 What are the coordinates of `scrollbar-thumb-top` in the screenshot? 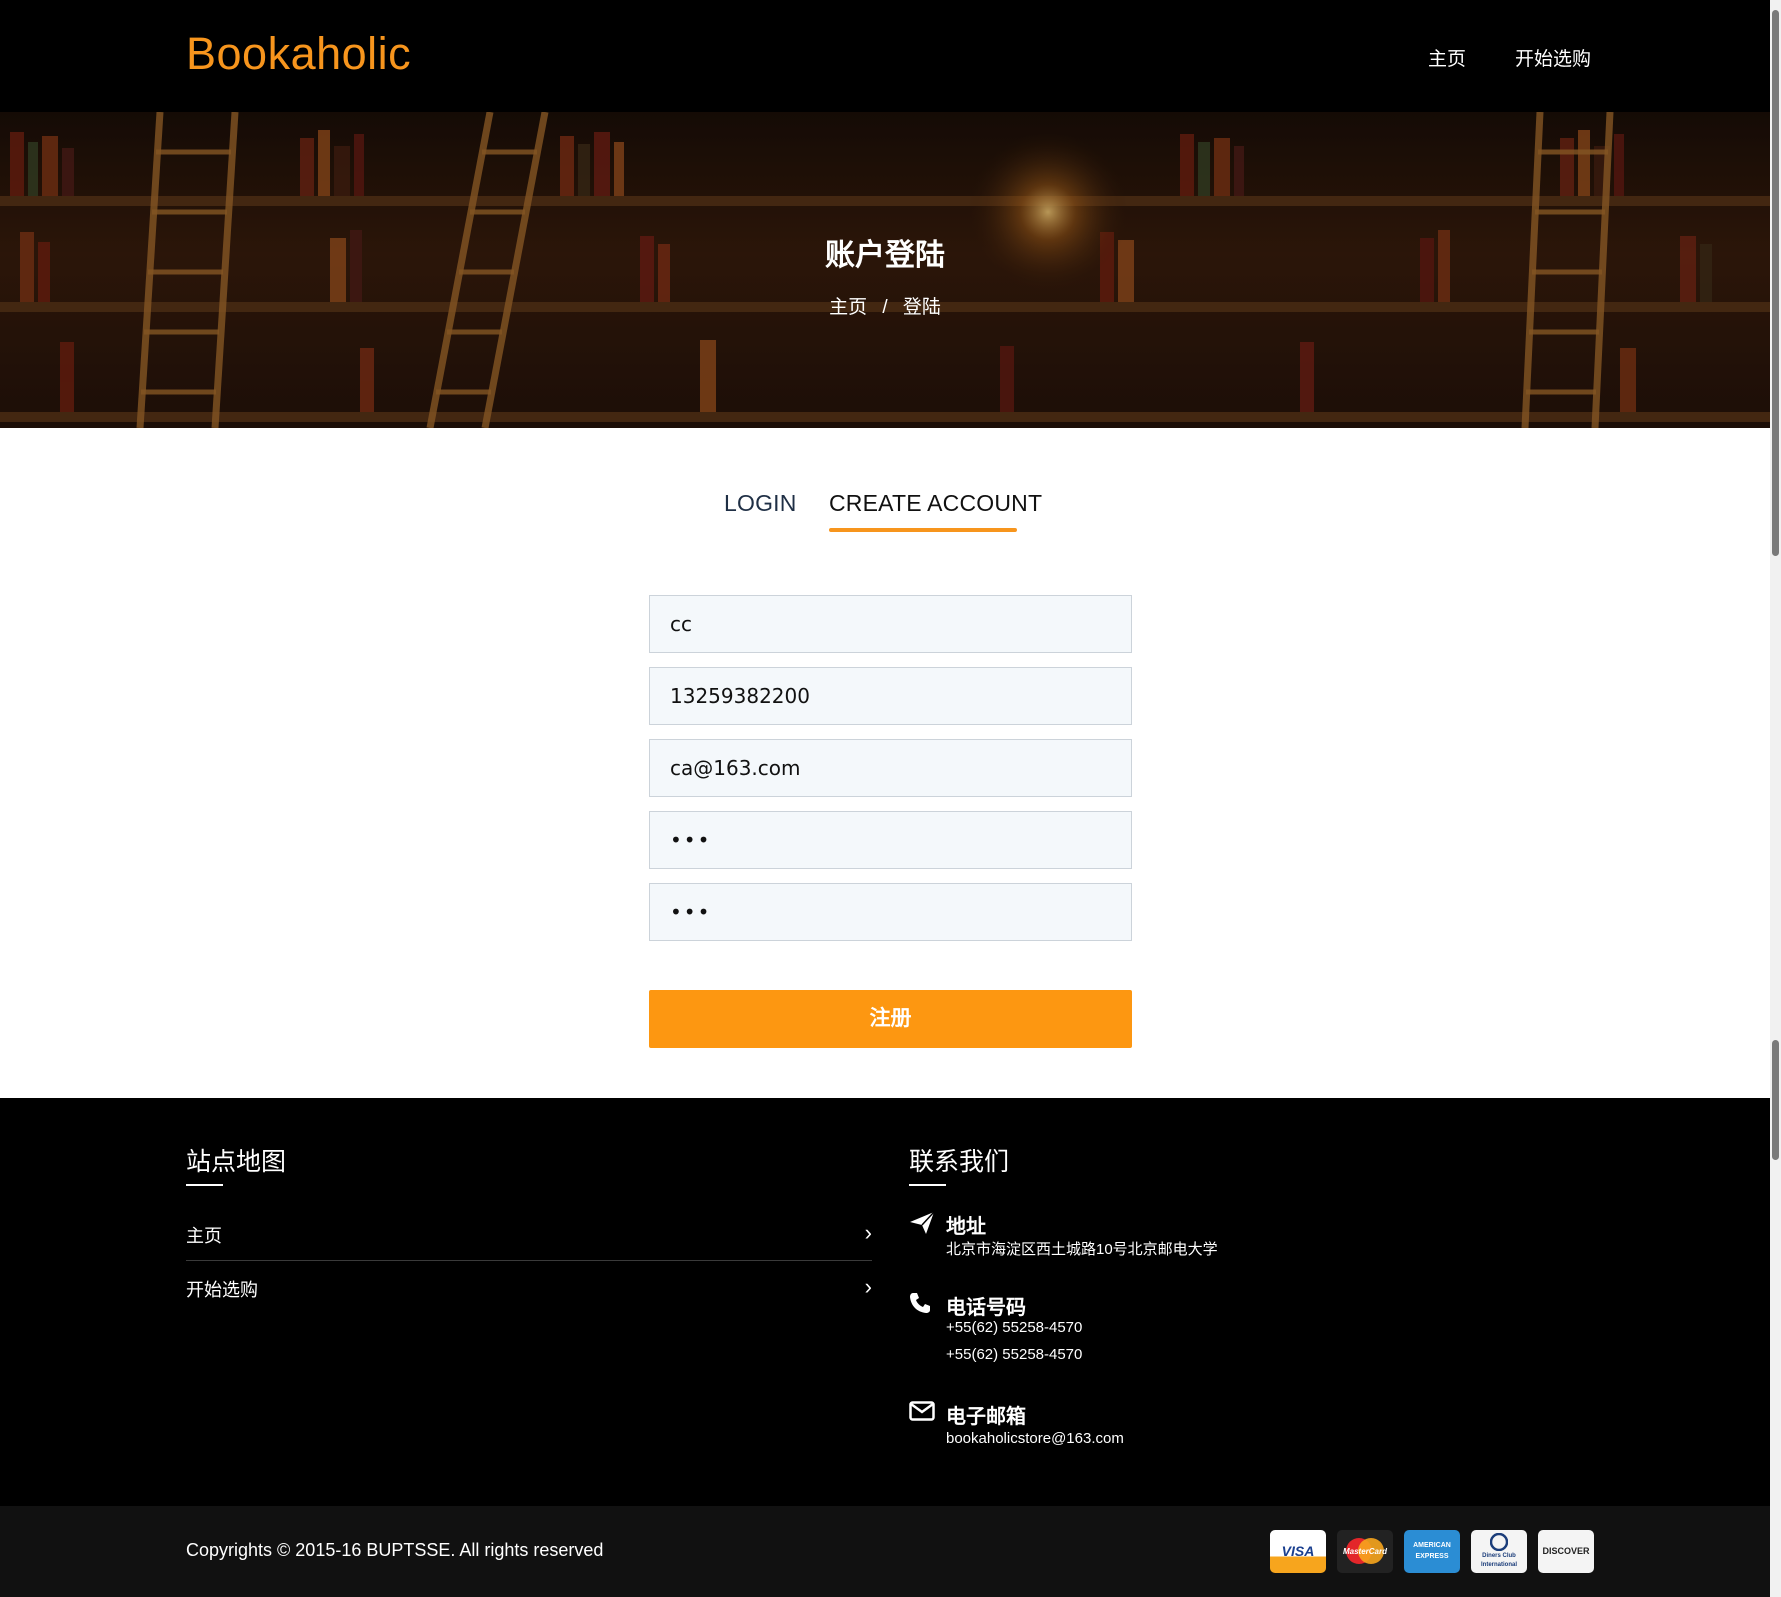 It's located at (1775, 283).